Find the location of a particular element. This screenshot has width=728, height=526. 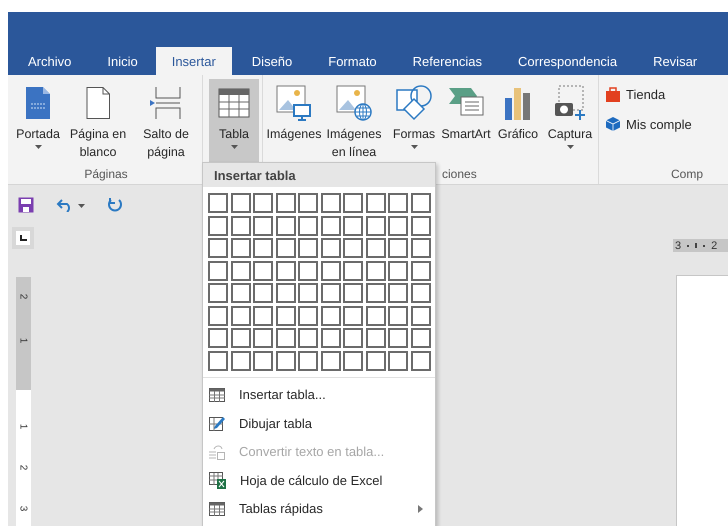

ribbon-button: SmartArt is located at coordinates (466, 121).